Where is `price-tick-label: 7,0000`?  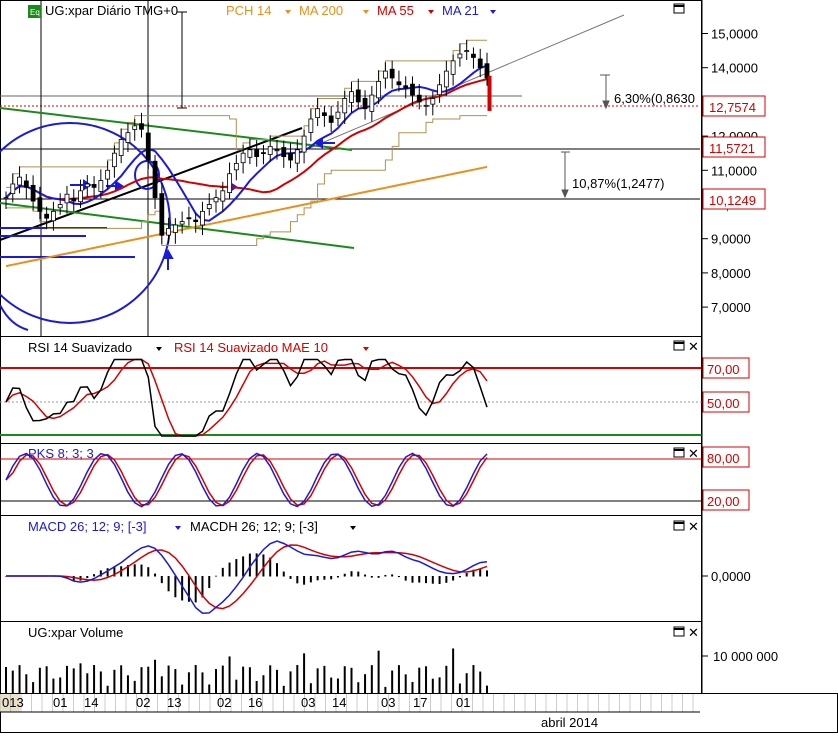
price-tick-label: 7,0000 is located at coordinates (731, 307).